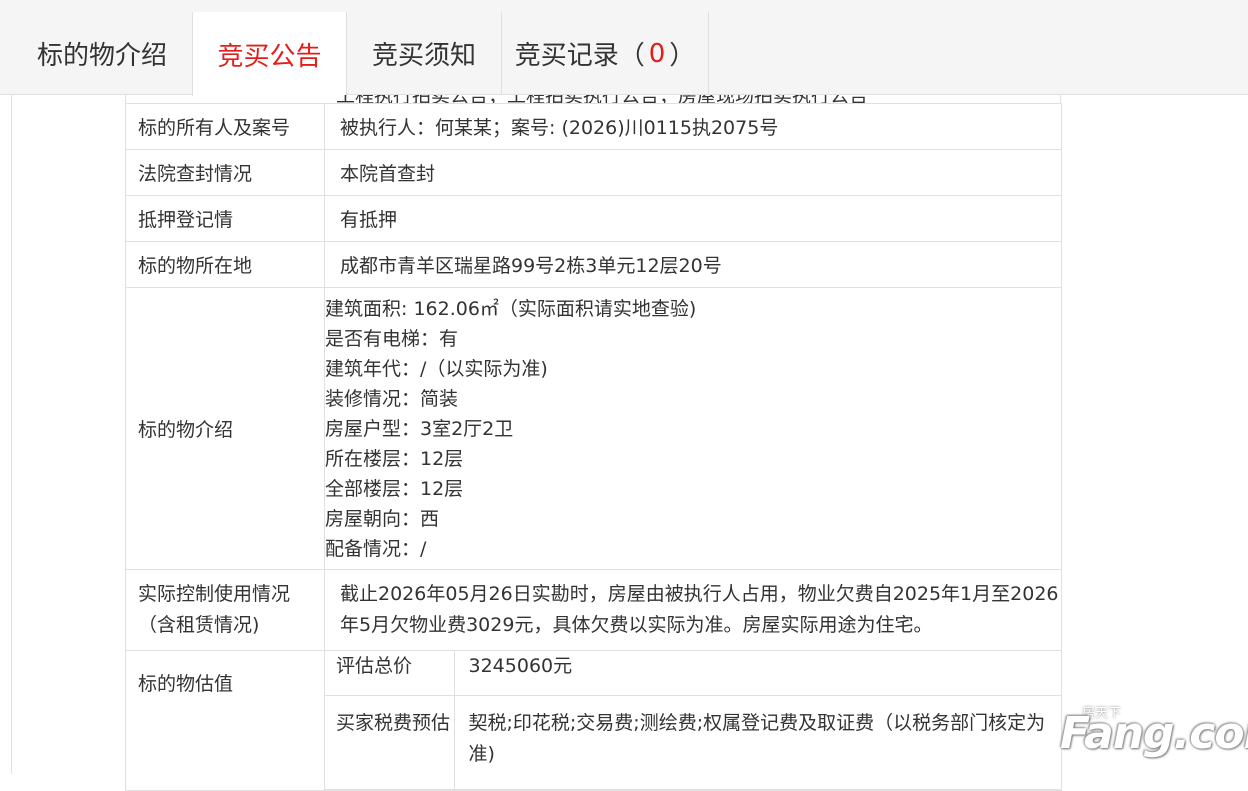  What do you see at coordinates (199, 625) in the screenshot?
I see `label-line: （含租赁情况)` at bounding box center [199, 625].